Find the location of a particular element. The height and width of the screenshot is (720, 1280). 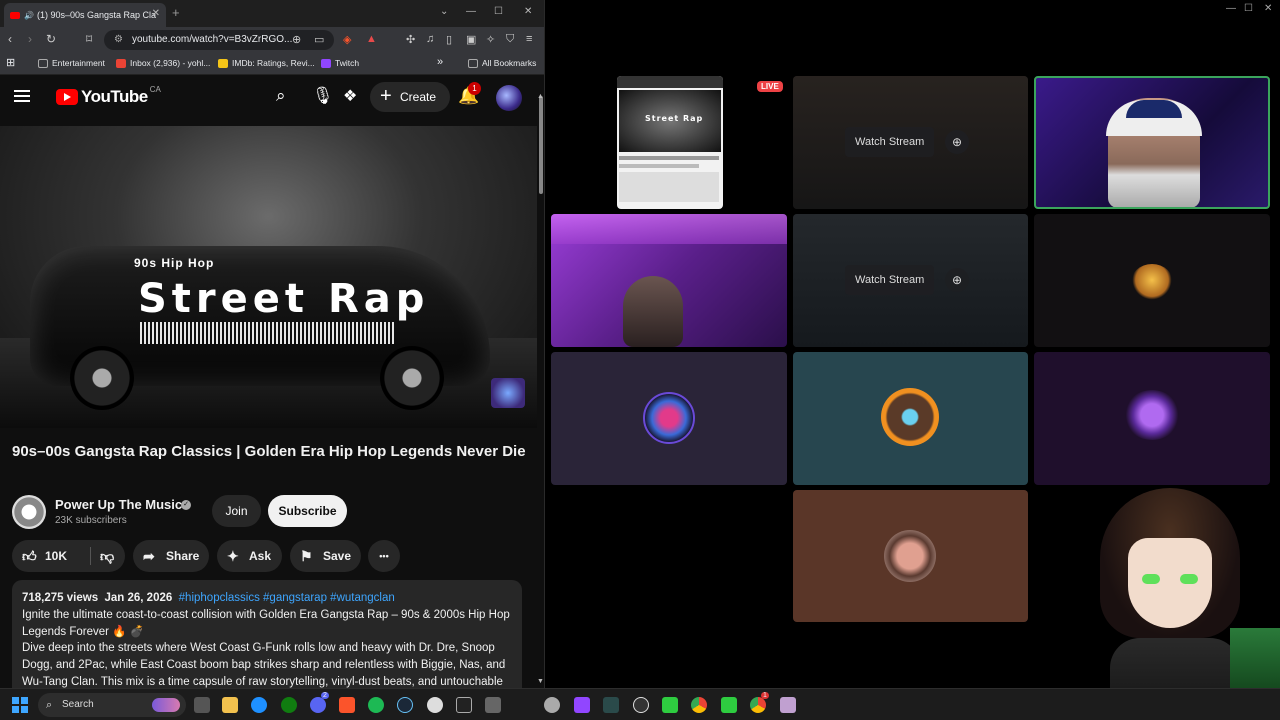

vpn-icon: ⛉ is located at coordinates (510, 39).